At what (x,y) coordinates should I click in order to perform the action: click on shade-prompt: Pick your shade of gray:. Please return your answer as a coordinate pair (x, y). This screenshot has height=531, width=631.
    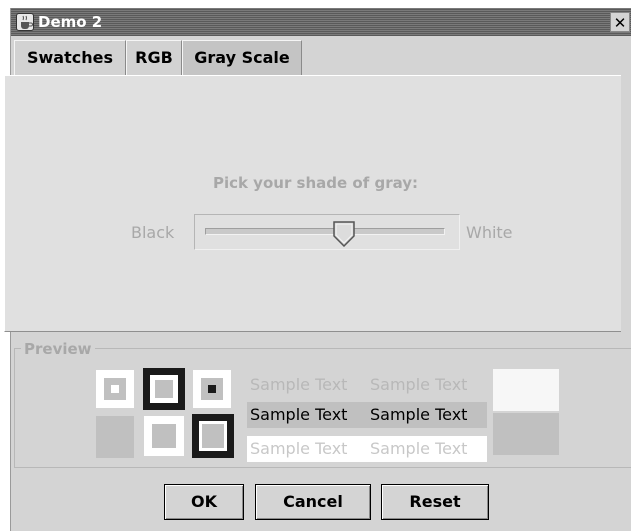
    Looking at the image, I should click on (315, 183).